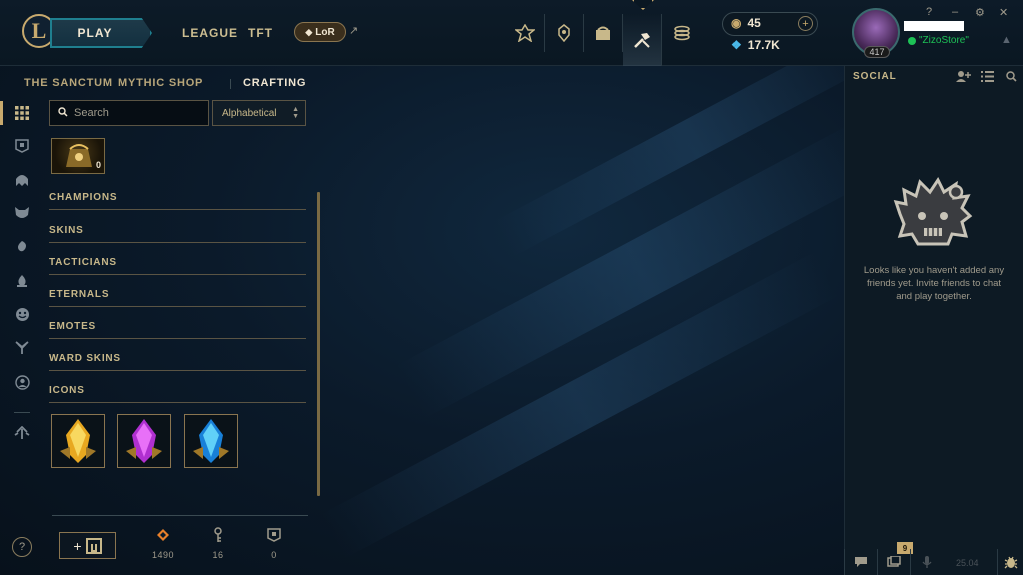  What do you see at coordinates (63, 113) in the screenshot?
I see `search-icon` at bounding box center [63, 113].